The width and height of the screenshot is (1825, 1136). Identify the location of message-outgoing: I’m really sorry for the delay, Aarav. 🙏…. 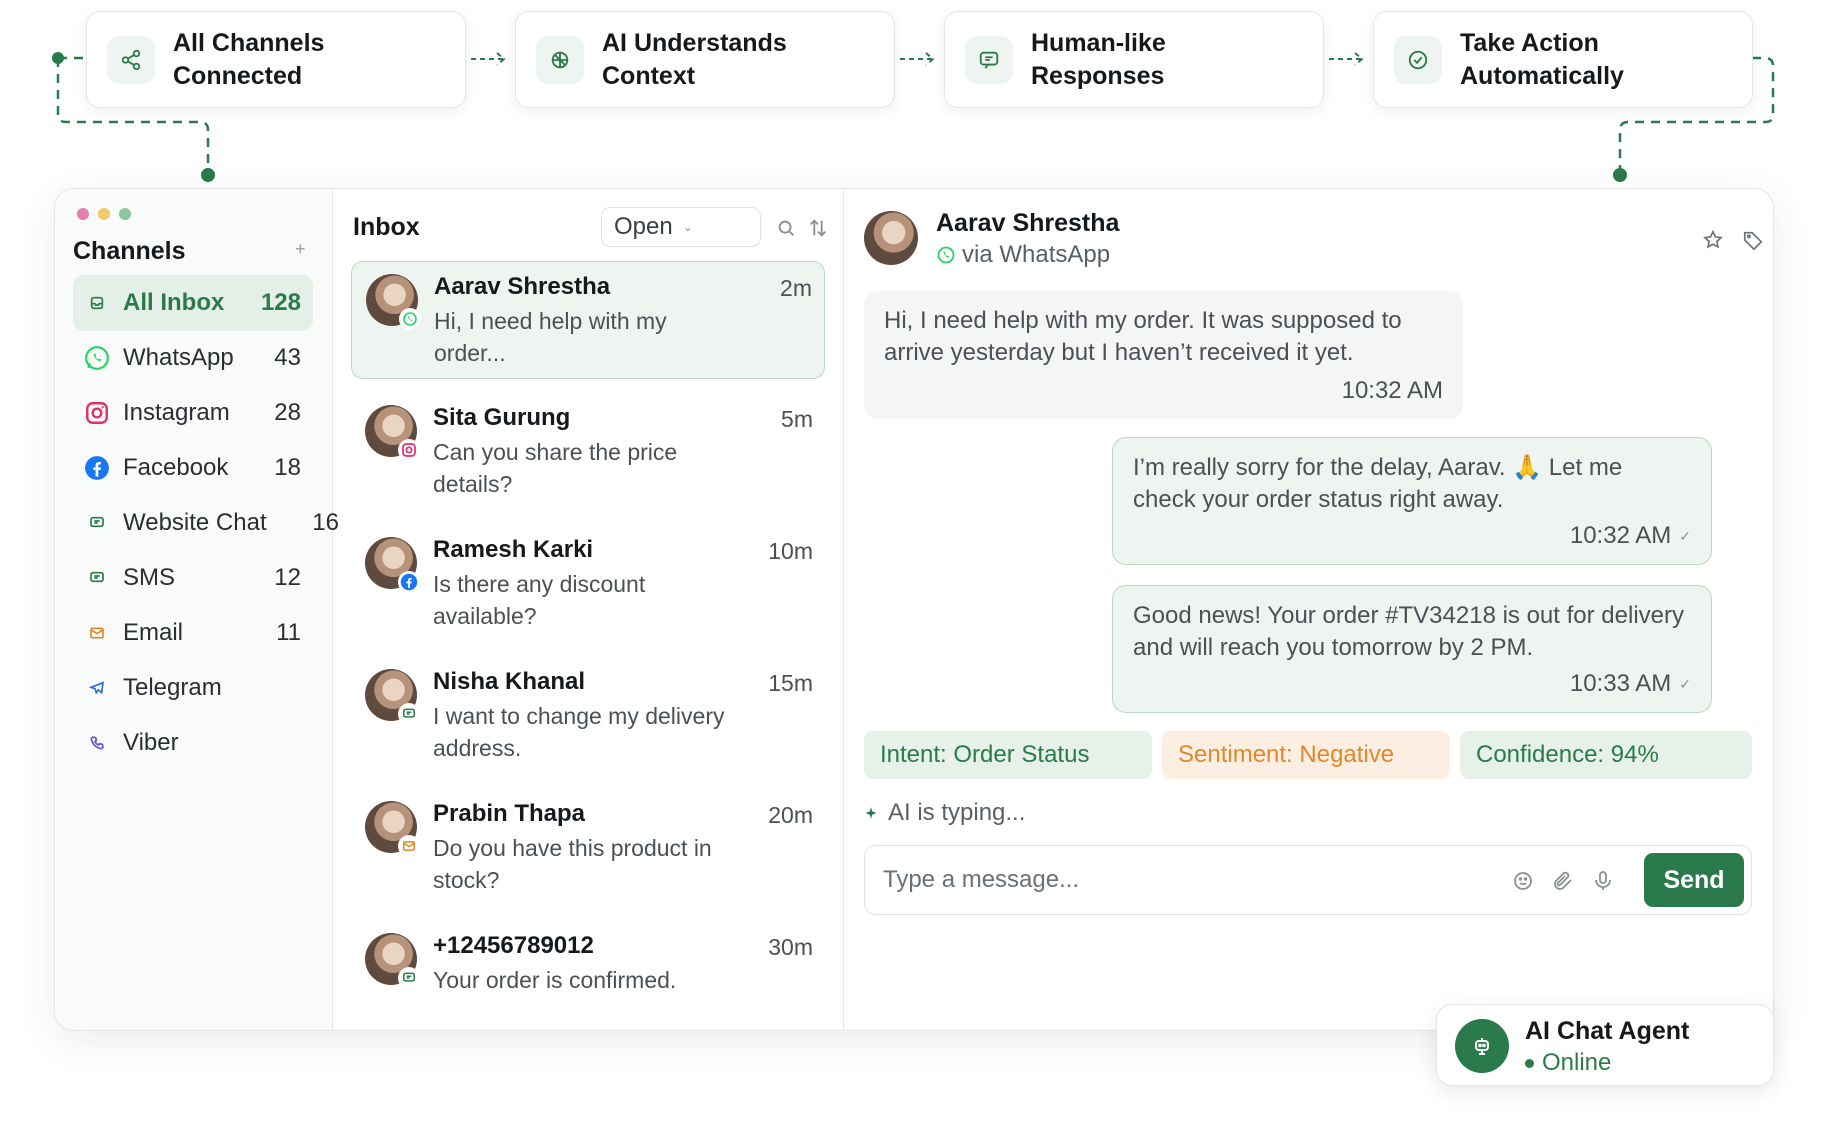
(1412, 501).